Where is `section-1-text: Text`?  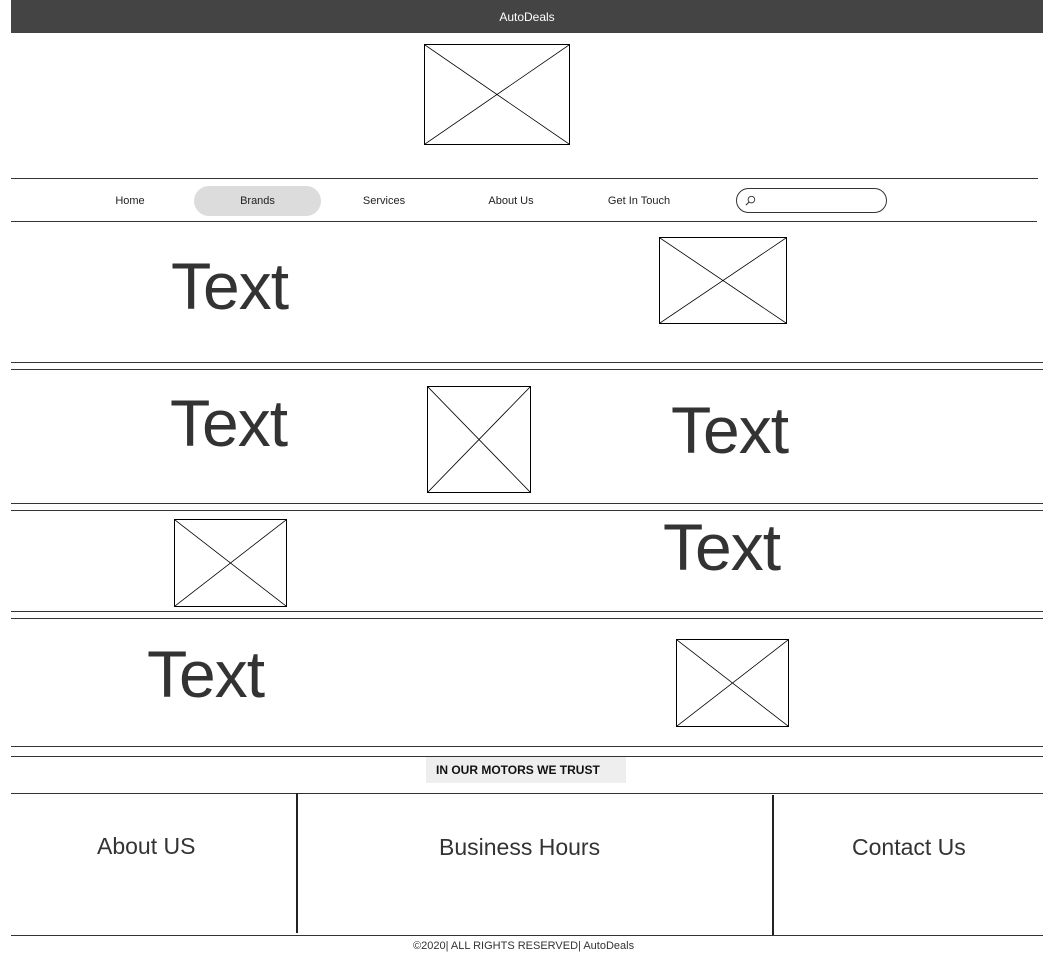
section-1-text: Text is located at coordinates (230, 286).